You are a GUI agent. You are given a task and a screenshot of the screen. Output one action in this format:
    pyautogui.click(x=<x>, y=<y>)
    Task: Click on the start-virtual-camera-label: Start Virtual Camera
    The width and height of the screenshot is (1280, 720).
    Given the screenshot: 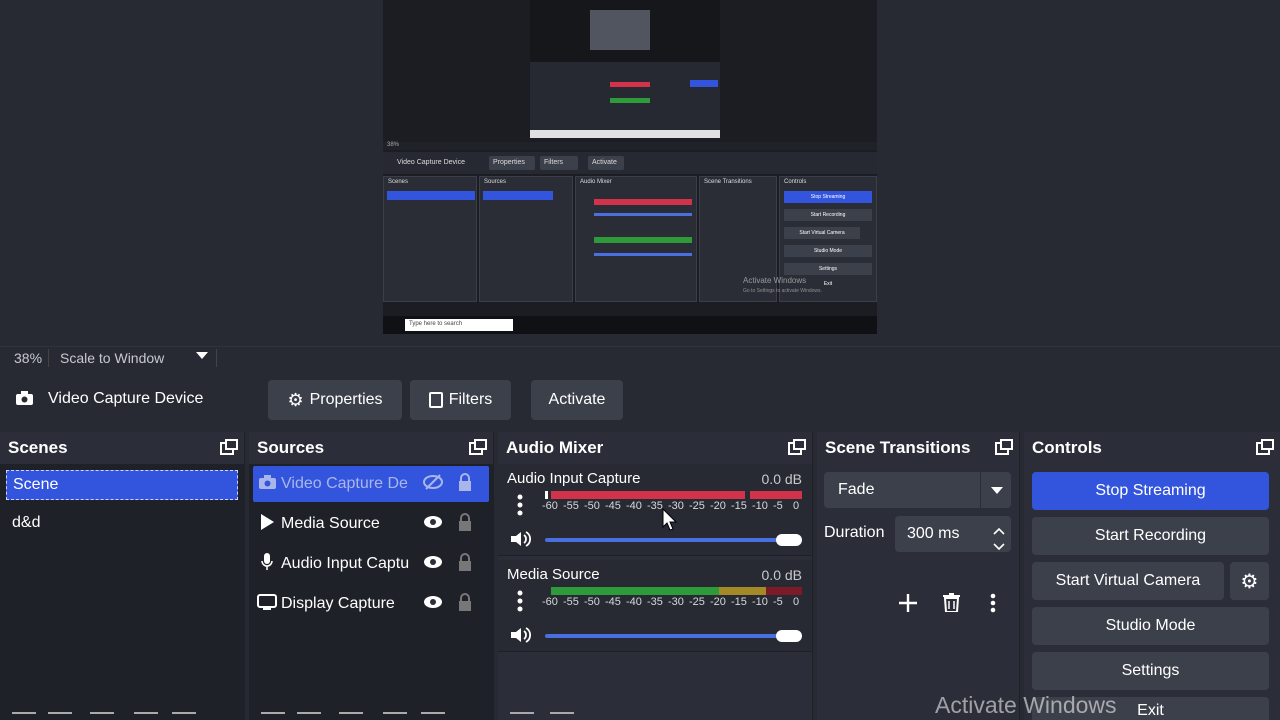 What is the action you would take?
    pyautogui.click(x=1128, y=580)
    